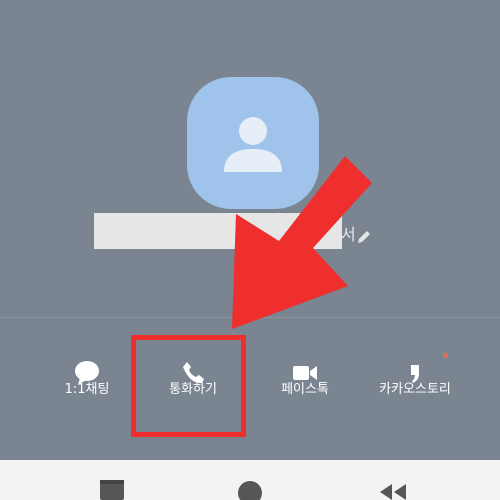 This screenshot has height=500, width=500. What do you see at coordinates (218, 231) in the screenshot?
I see `profile-name-redacted` at bounding box center [218, 231].